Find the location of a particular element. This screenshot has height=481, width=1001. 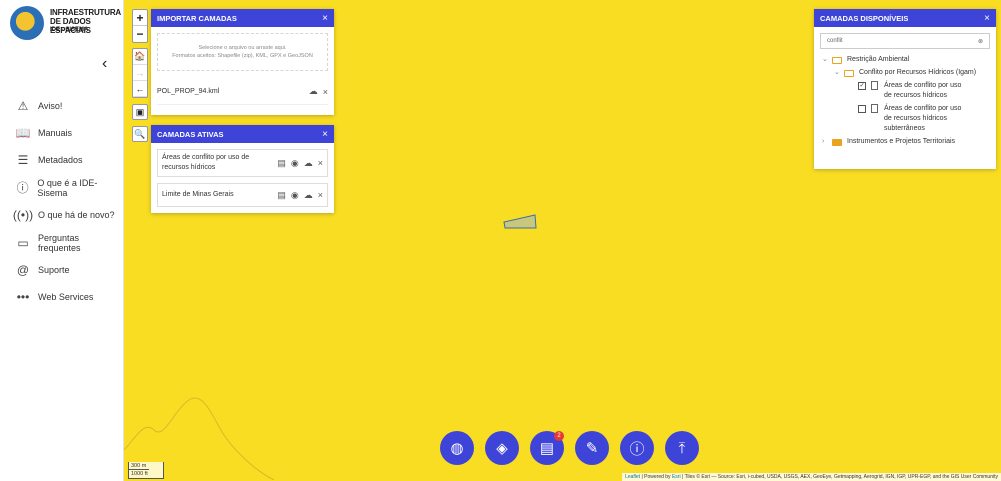

ide-logo is located at coordinates (27, 23).